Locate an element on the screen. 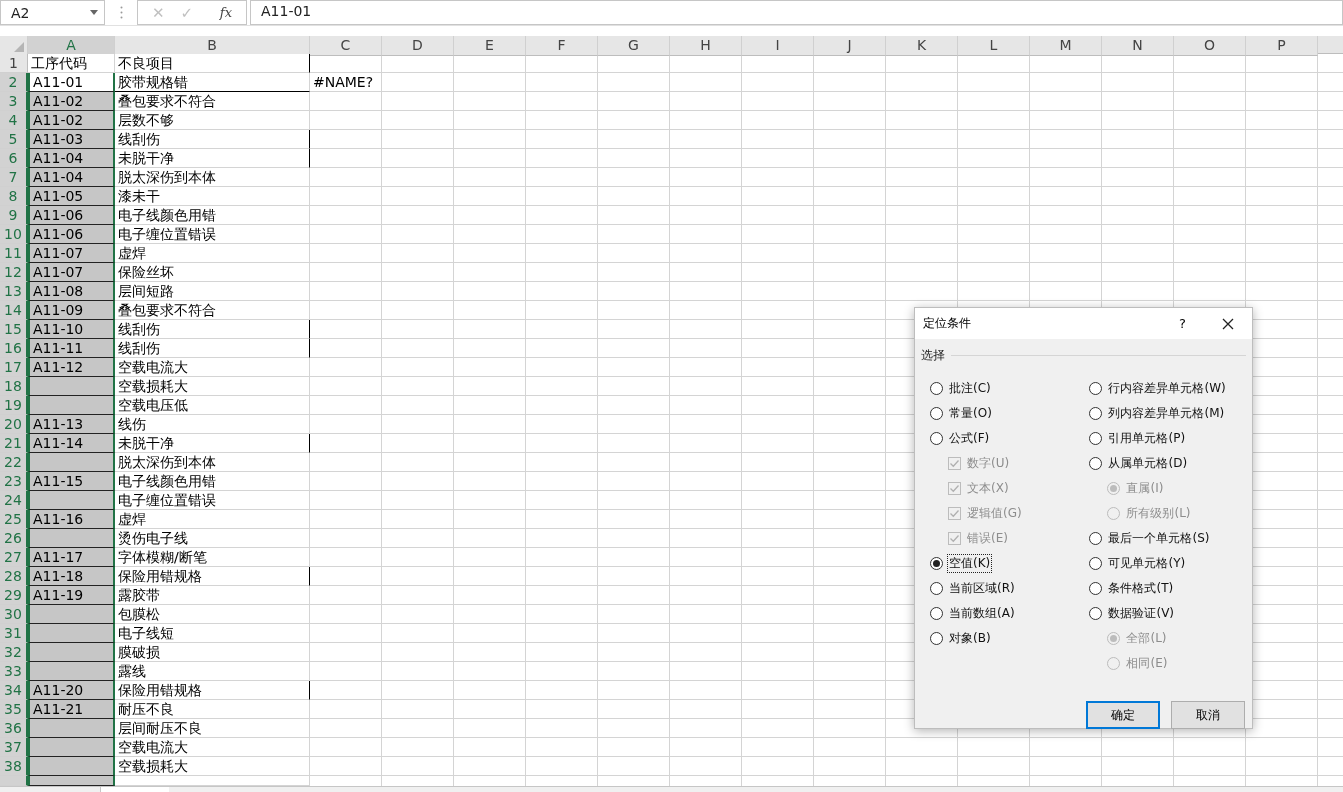 The height and width of the screenshot is (792, 1343). option-label: 对象(B) is located at coordinates (970, 638).